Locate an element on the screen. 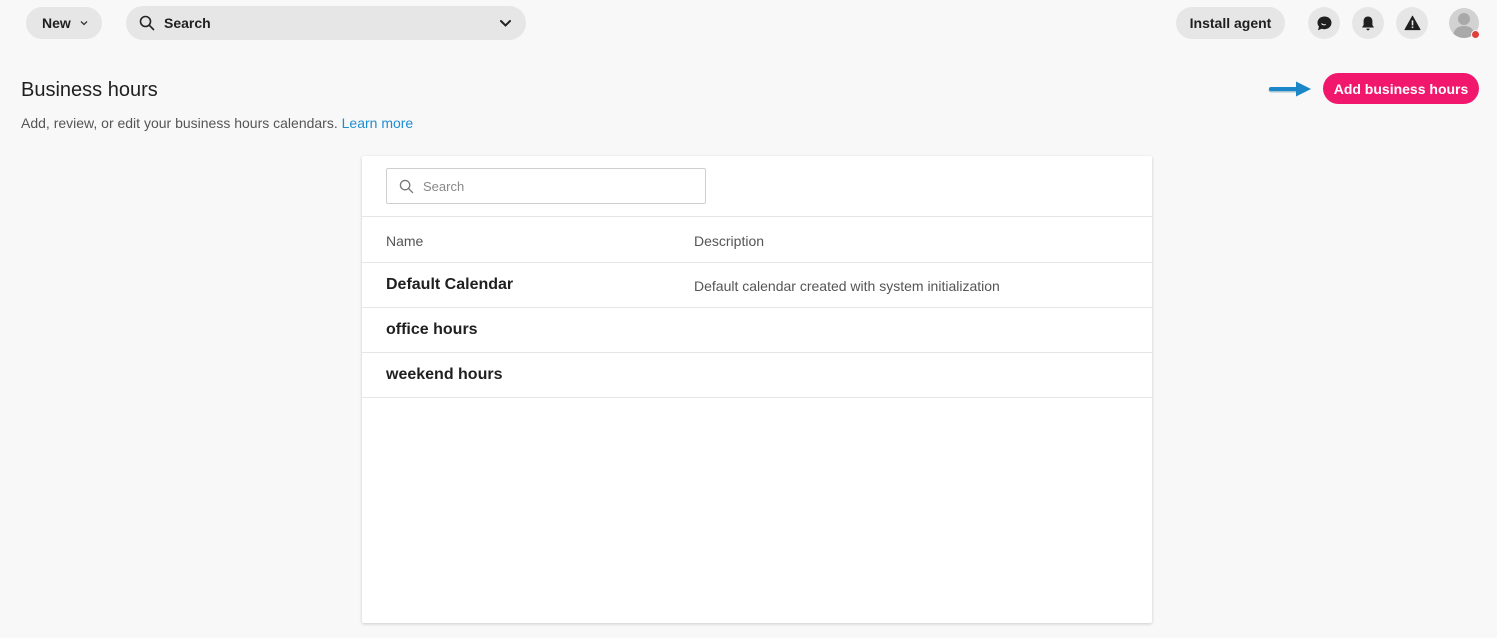 This screenshot has width=1497, height=638. calendar-name: weekend hours is located at coordinates (444, 375).